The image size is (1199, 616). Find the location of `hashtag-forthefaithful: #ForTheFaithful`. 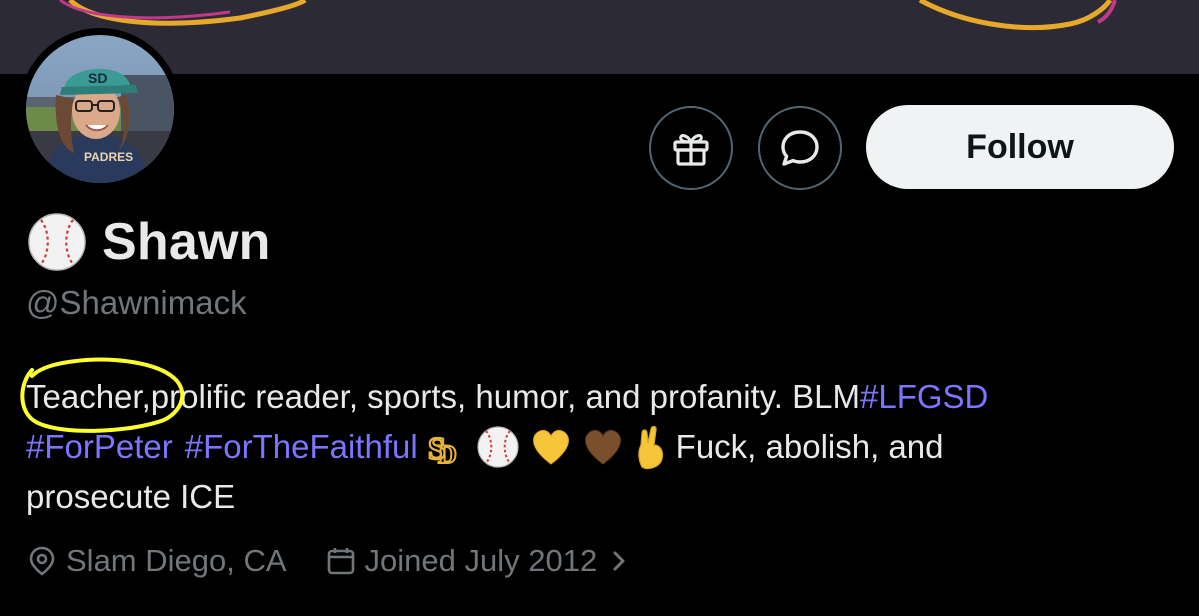

hashtag-forthefaithful: #ForTheFaithful is located at coordinates (301, 447).